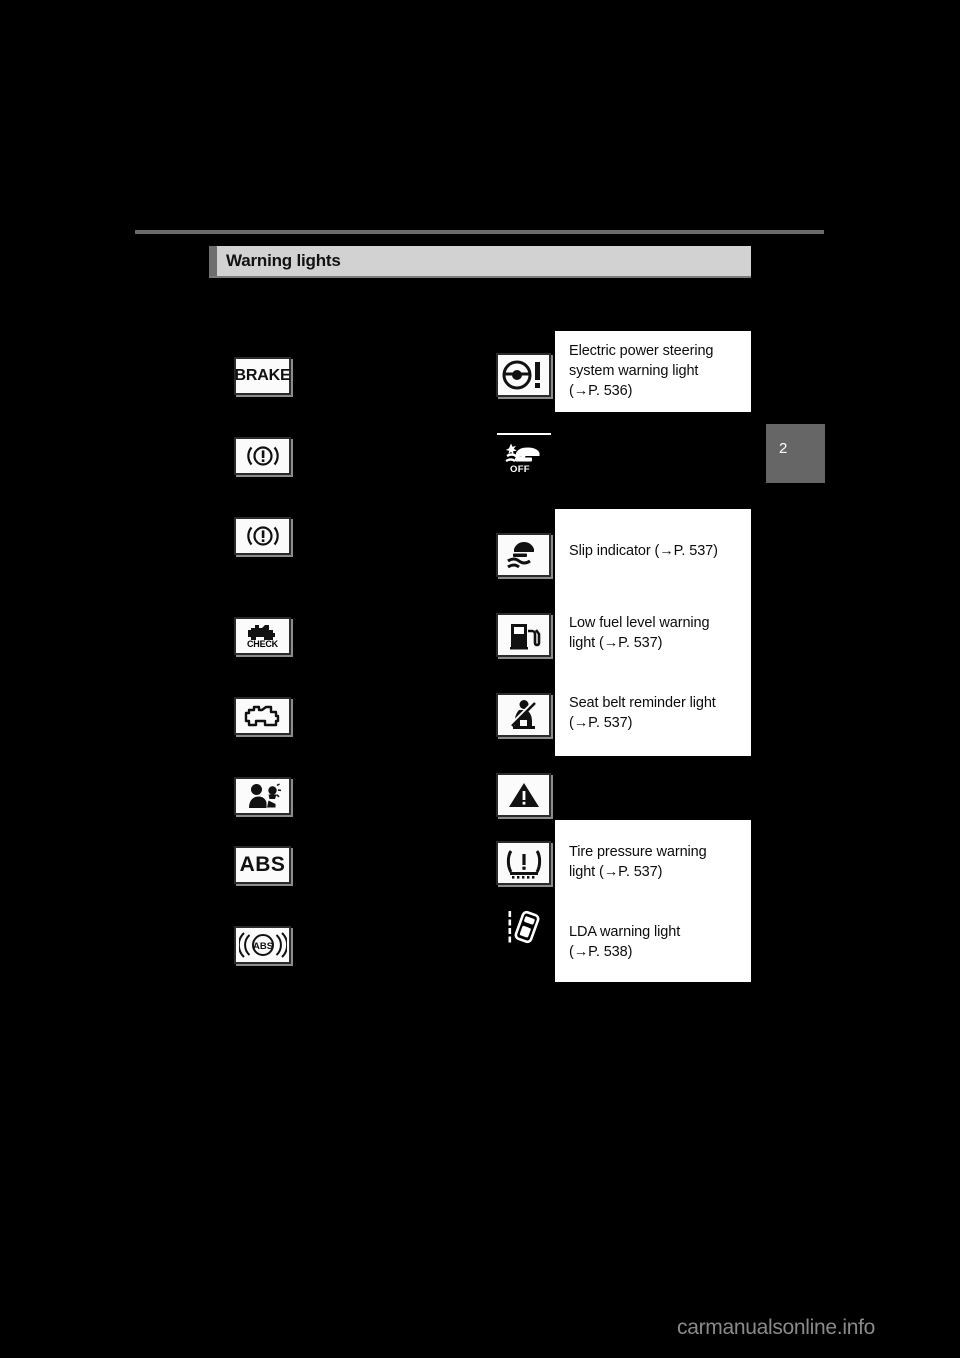 Image resolution: width=960 pixels, height=1358 pixels. I want to click on master-warning-triangle-icon, so click(523, 795).